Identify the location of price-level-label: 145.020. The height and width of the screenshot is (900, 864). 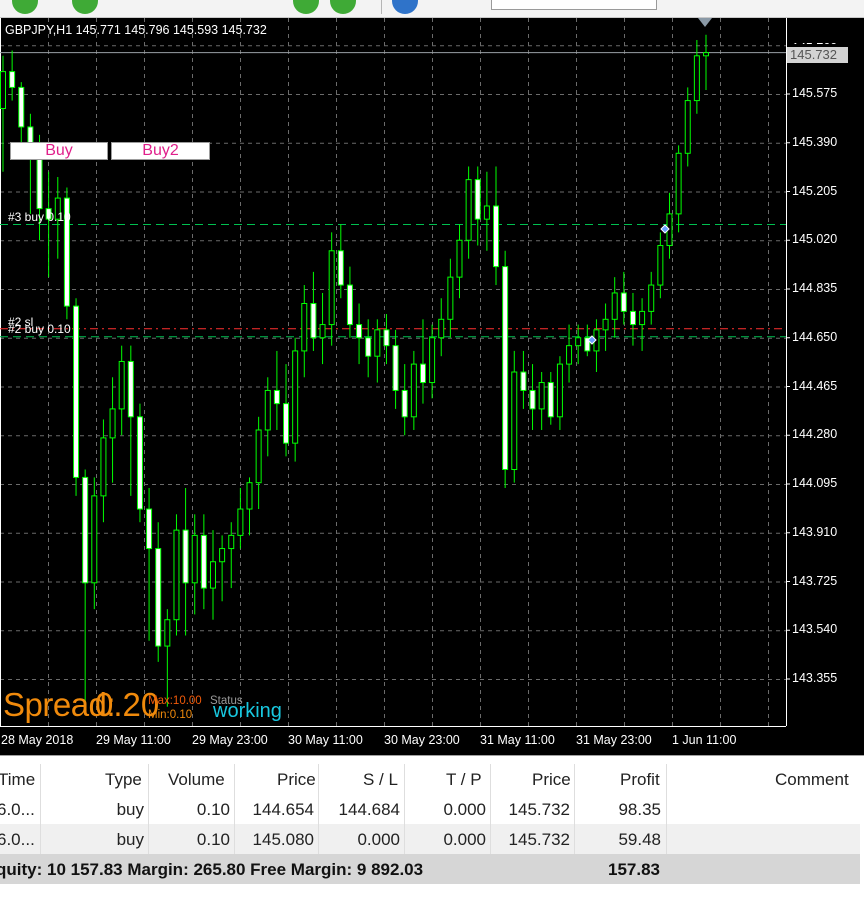
(815, 239).